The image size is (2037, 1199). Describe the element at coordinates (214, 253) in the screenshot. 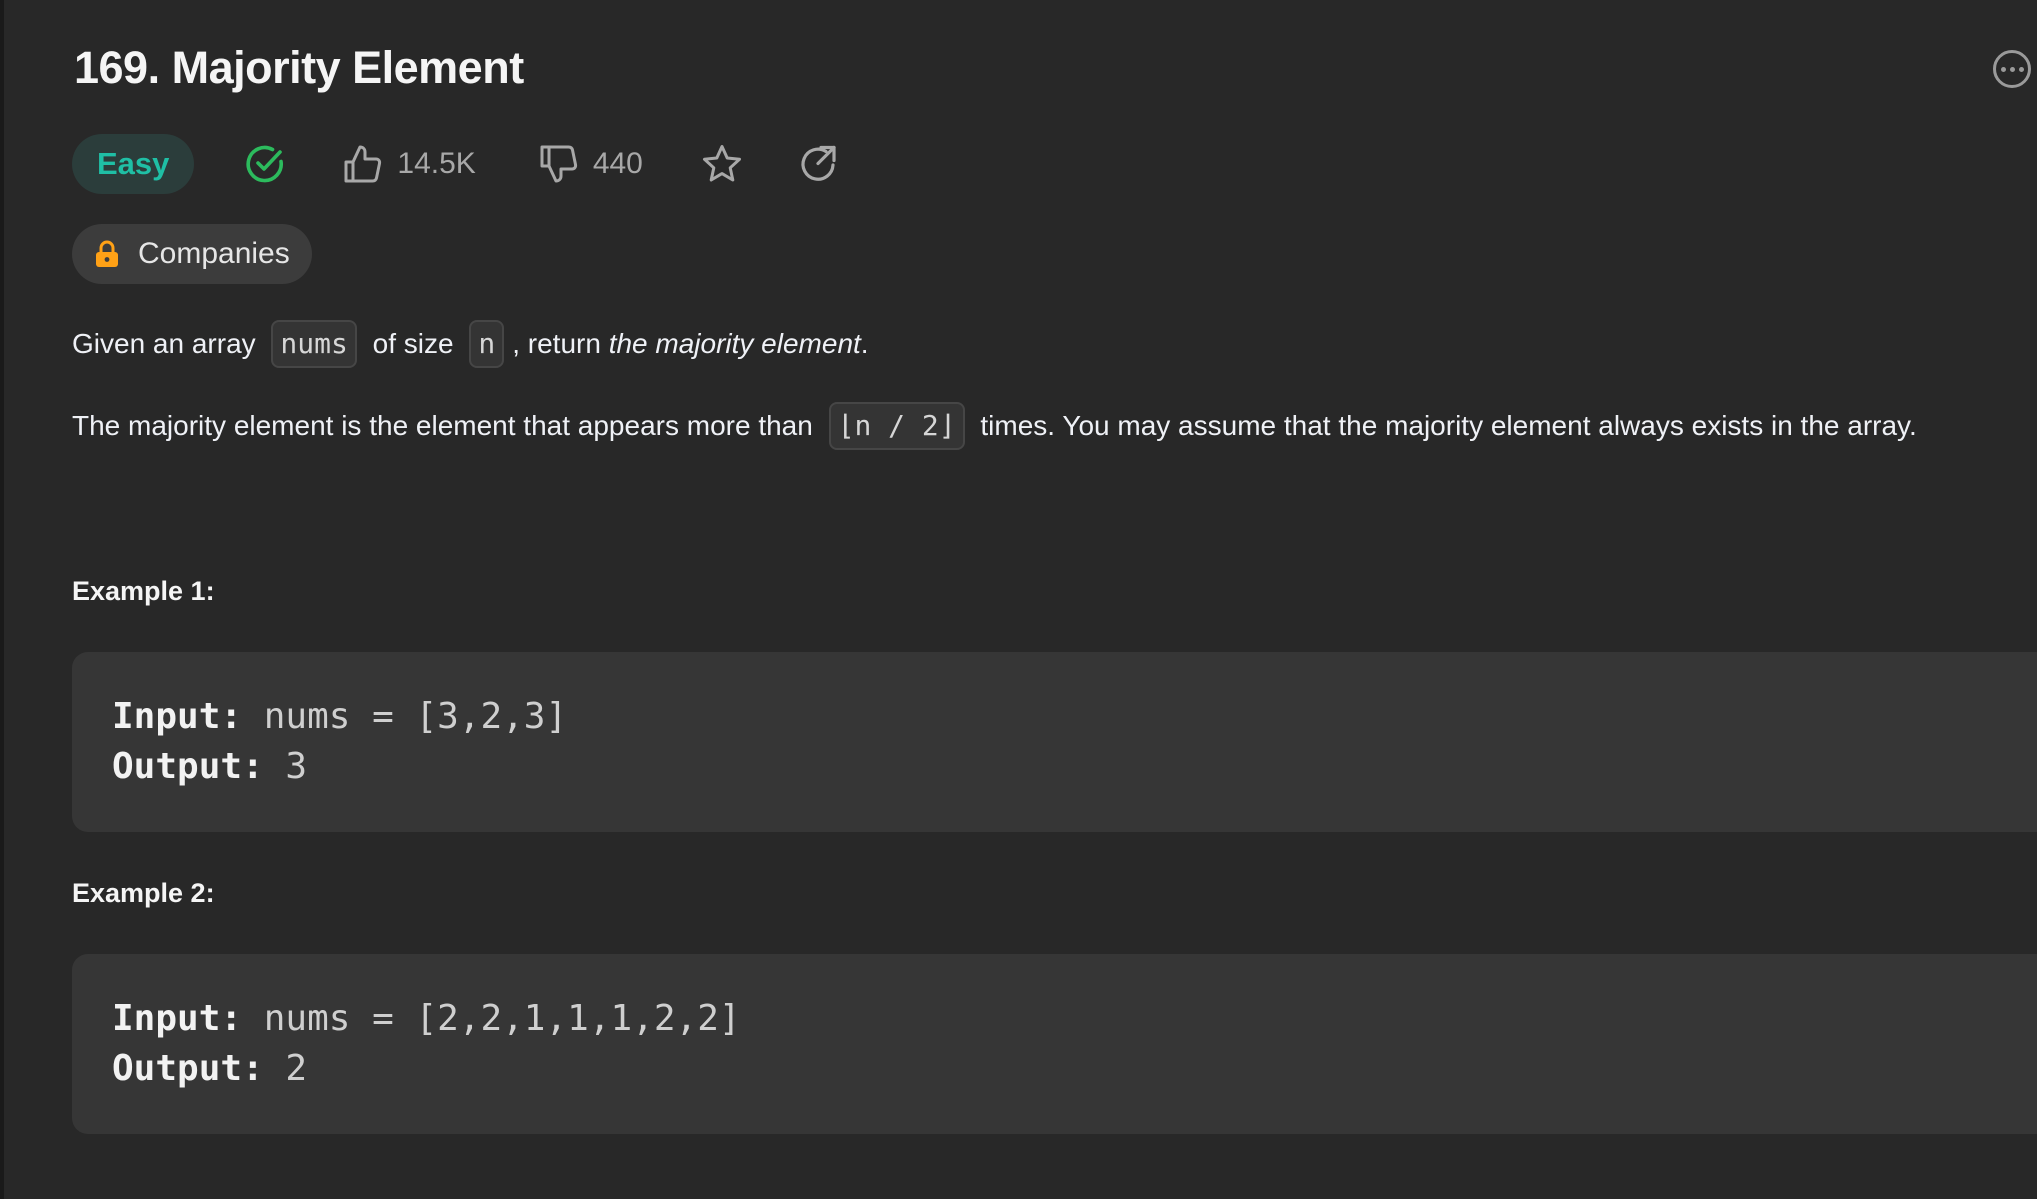

I see `companies-label: Companies` at that location.